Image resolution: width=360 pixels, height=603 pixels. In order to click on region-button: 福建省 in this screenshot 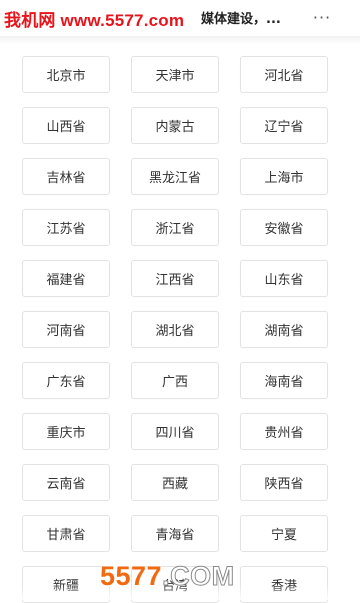, I will do `click(66, 278)`.